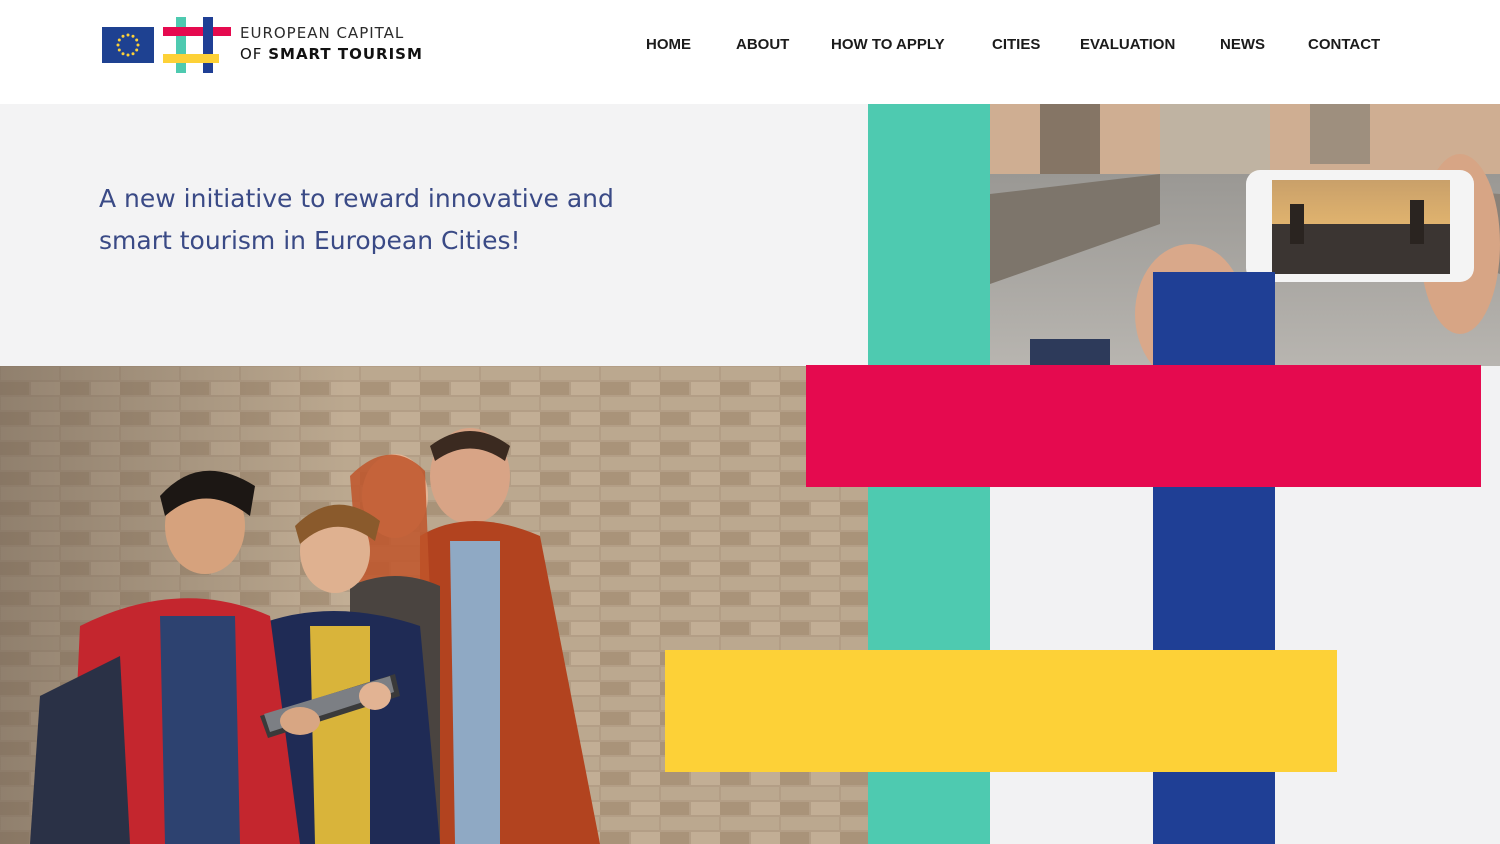 The image size is (1500, 844). Describe the element at coordinates (668, 44) in the screenshot. I see `nav-home: HOME` at that location.